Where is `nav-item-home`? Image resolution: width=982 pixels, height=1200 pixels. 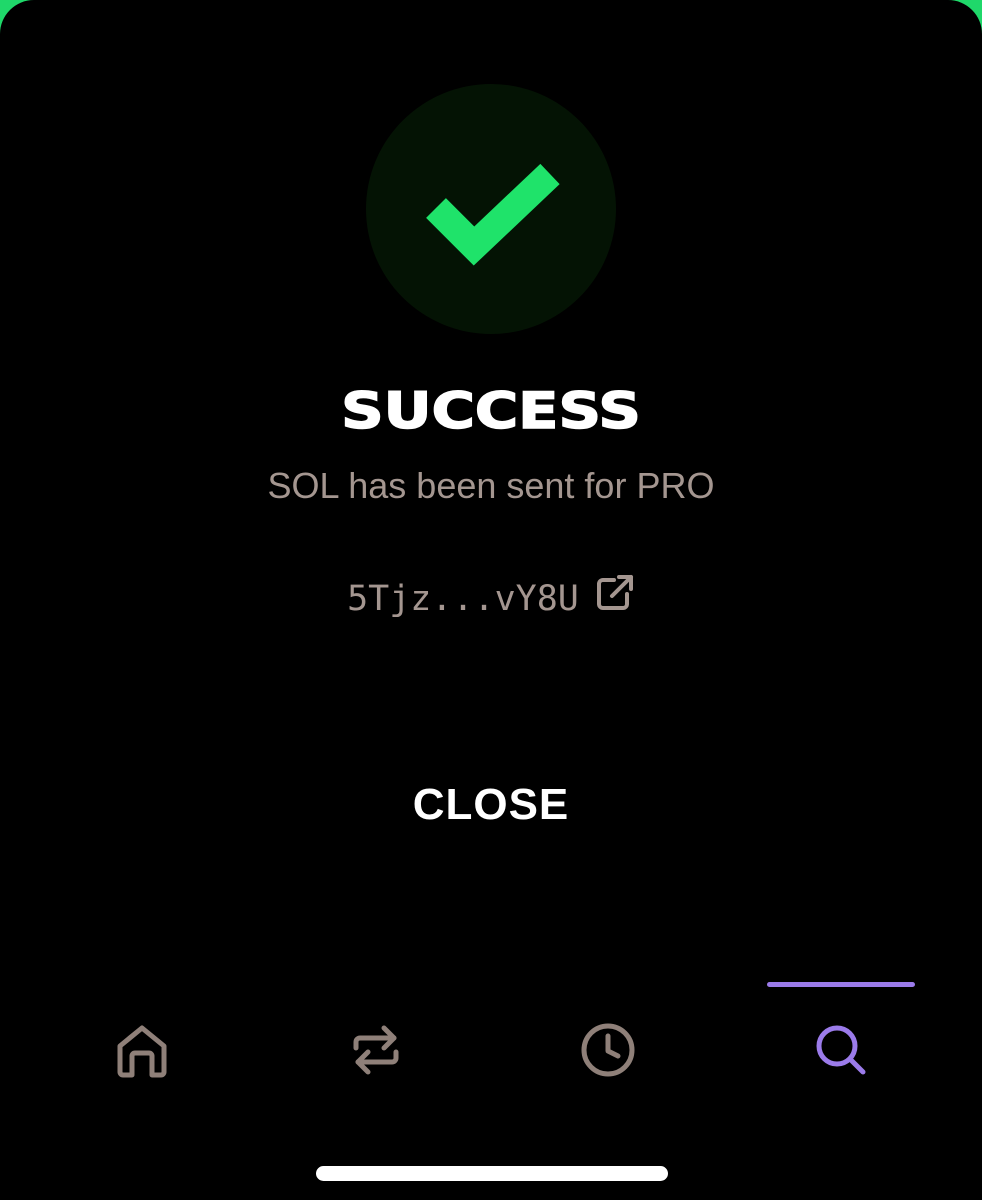
nav-item-home is located at coordinates (142, 1050).